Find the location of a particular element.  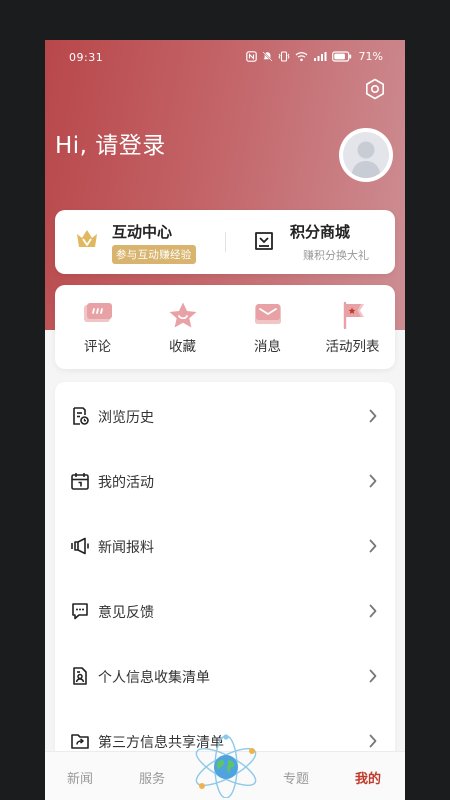

interaction-center-title: 互动中心 is located at coordinates (142, 232).